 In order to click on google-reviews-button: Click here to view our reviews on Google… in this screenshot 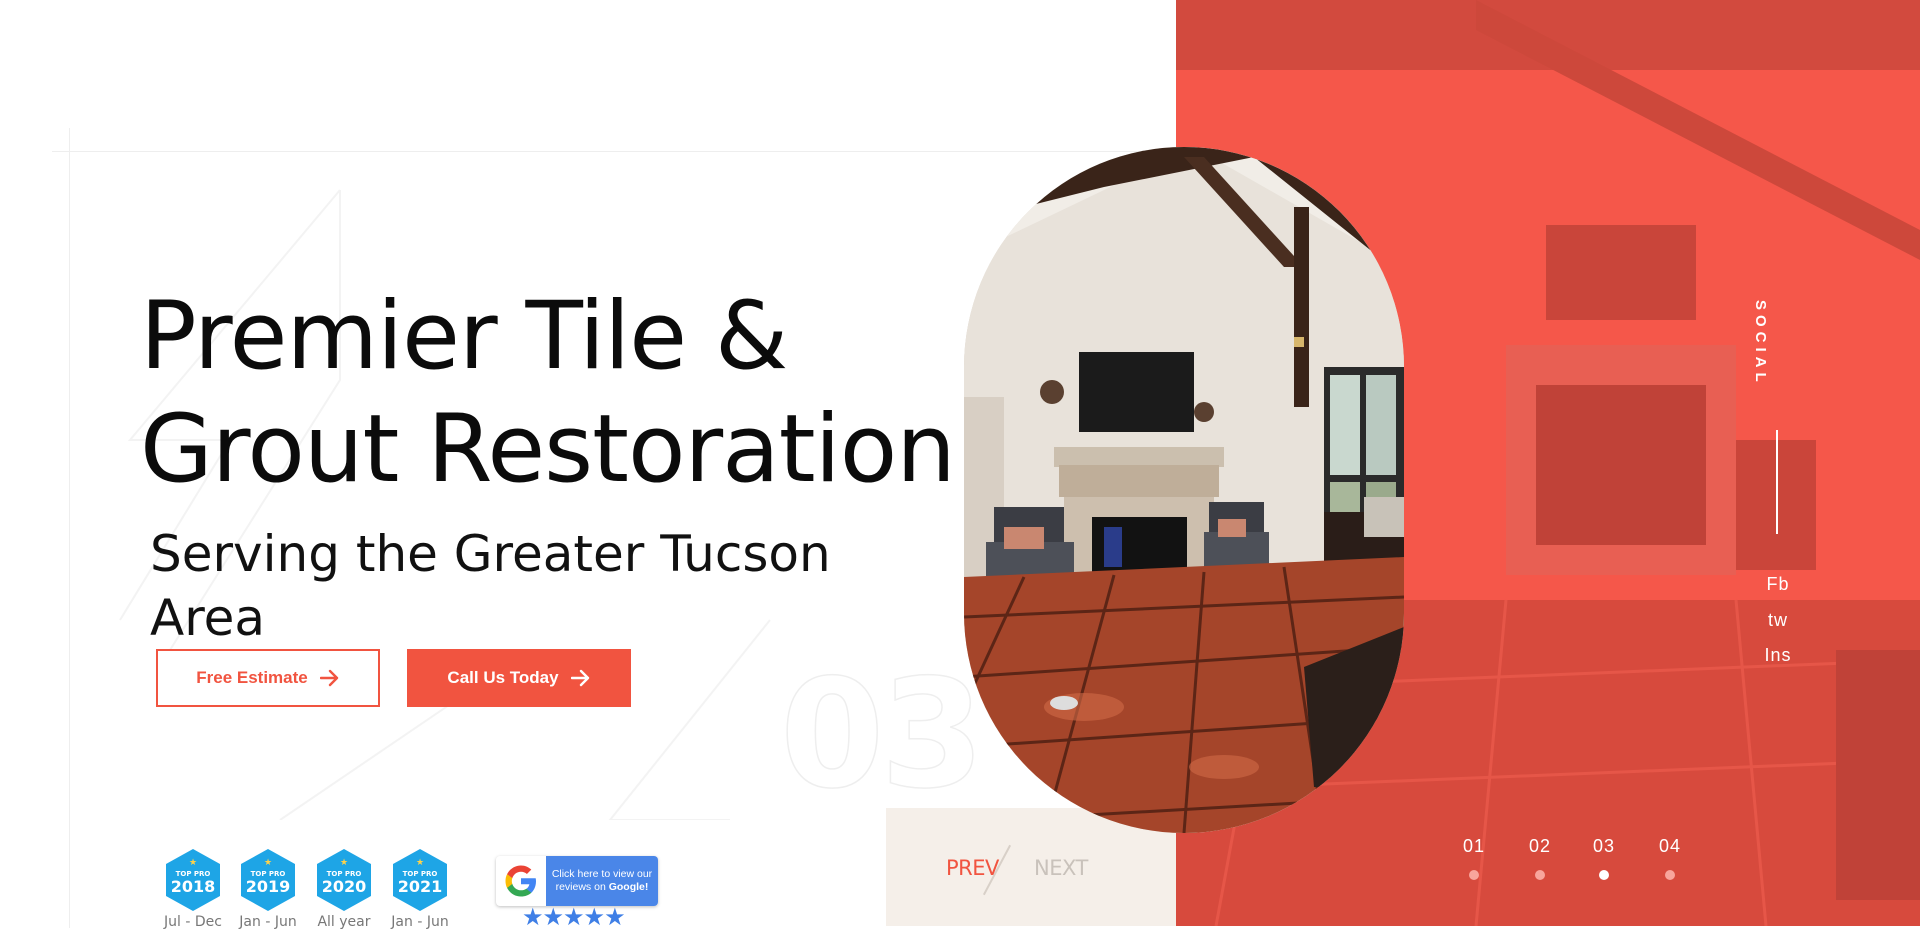, I will do `click(577, 881)`.